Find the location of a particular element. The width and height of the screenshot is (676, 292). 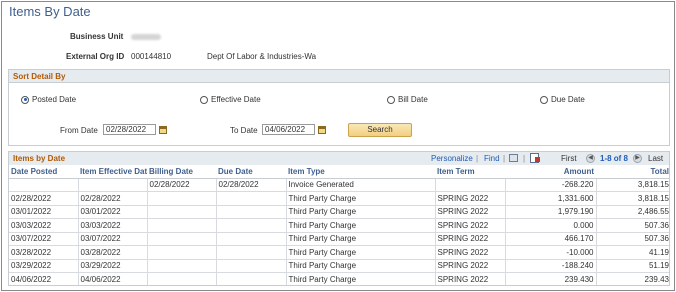

table-cell: 466.170 is located at coordinates (551, 239).